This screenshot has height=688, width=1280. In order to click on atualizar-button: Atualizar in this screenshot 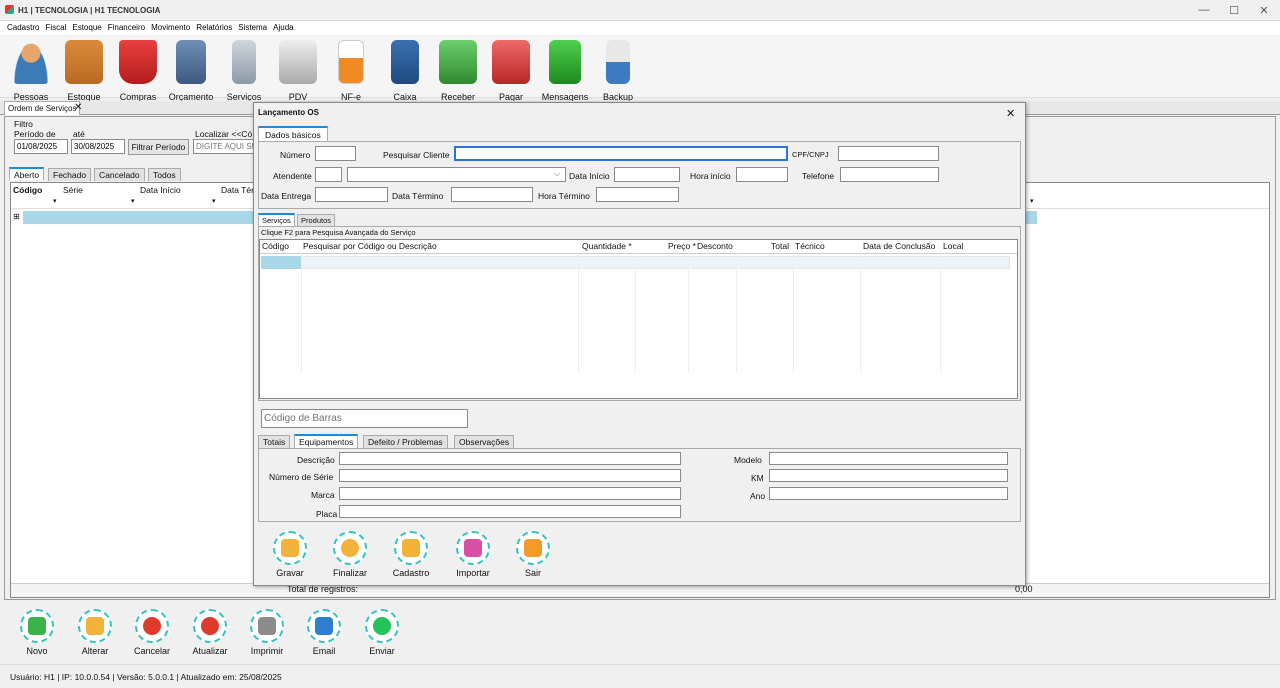, I will do `click(210, 632)`.